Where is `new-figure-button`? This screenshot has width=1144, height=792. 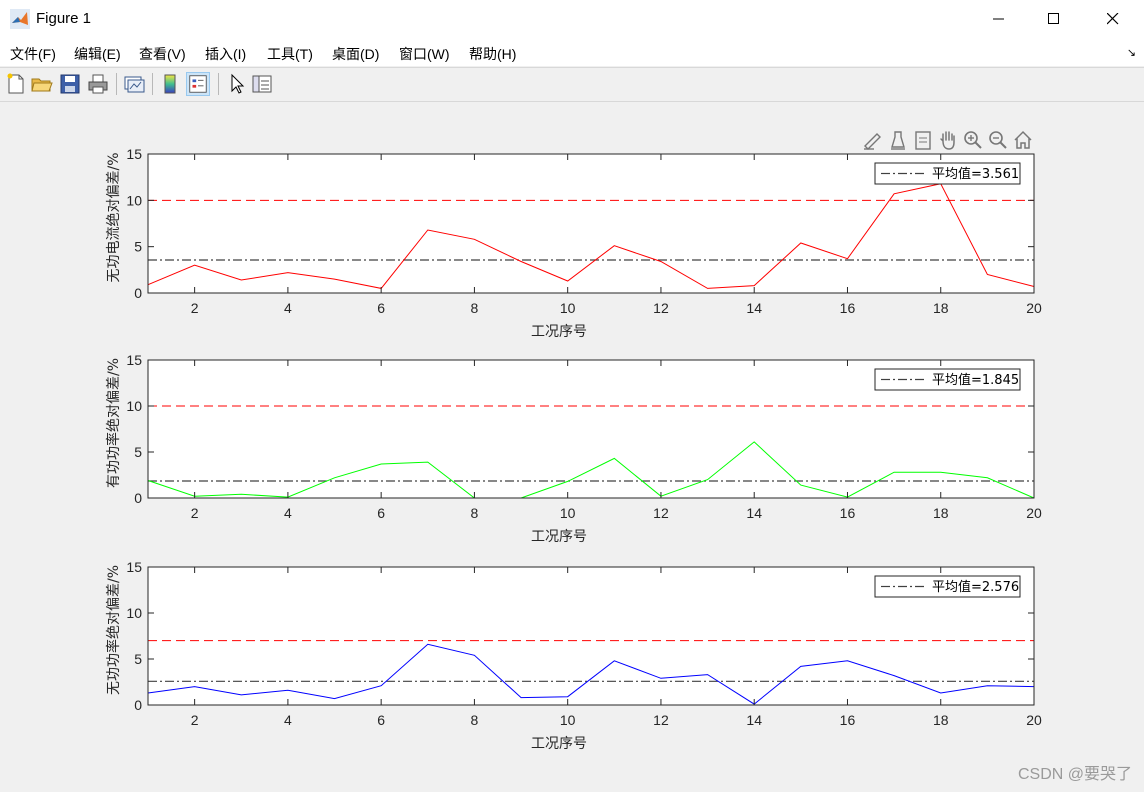 new-figure-button is located at coordinates (16, 84).